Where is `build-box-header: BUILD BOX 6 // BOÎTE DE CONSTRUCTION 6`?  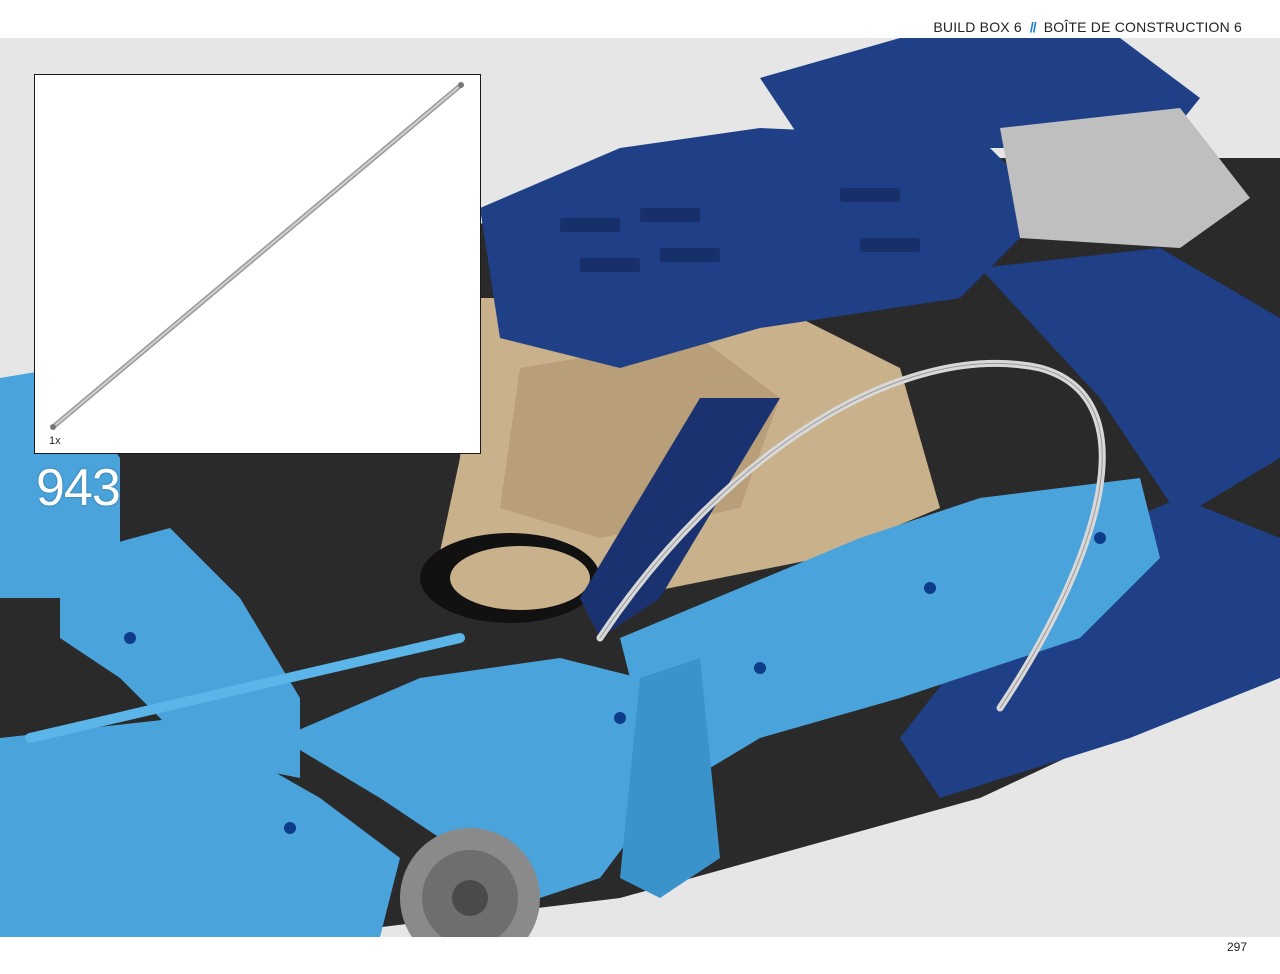 build-box-header: BUILD BOX 6 // BOÎTE DE CONSTRUCTION 6 is located at coordinates (1087, 27).